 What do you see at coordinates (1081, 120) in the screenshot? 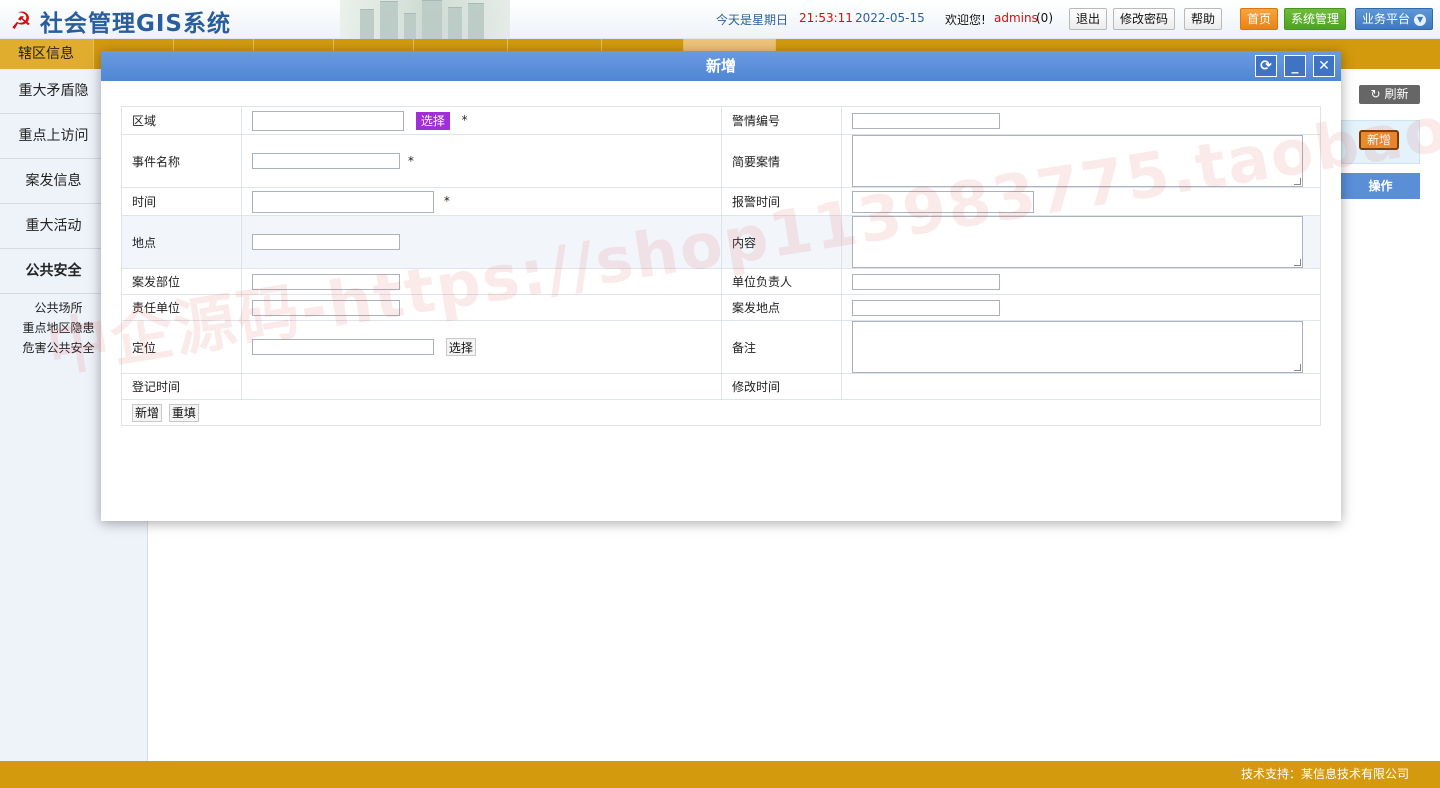
I see `alarm-no-cell` at bounding box center [1081, 120].